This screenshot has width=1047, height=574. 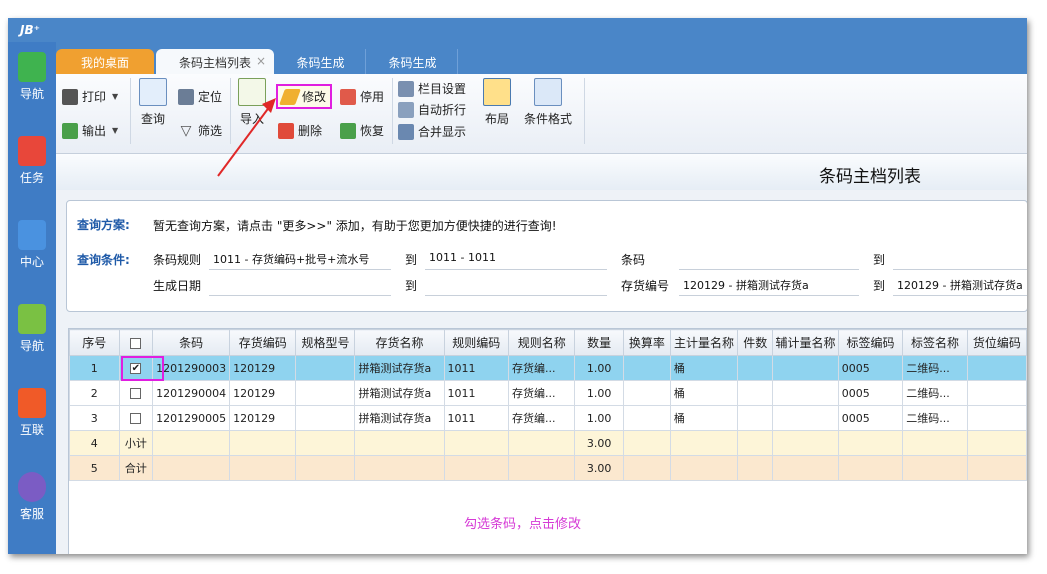 What do you see at coordinates (200, 130) in the screenshot?
I see `filter-button: ▽ 筛选` at bounding box center [200, 130].